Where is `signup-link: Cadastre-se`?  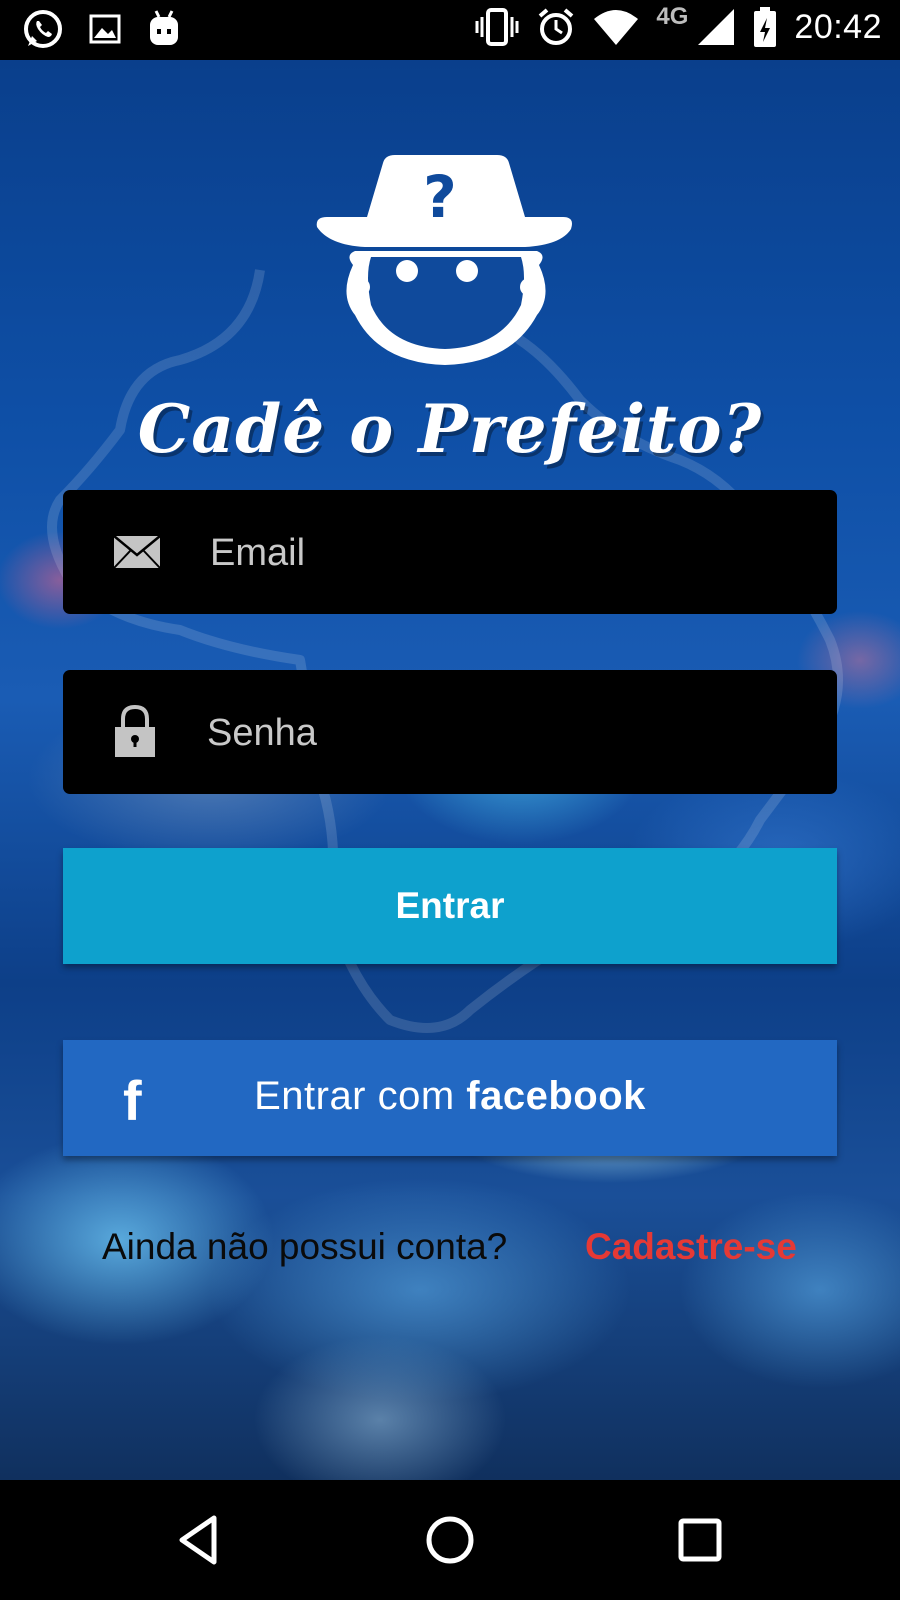
signup-link: Cadastre-se is located at coordinates (691, 1247).